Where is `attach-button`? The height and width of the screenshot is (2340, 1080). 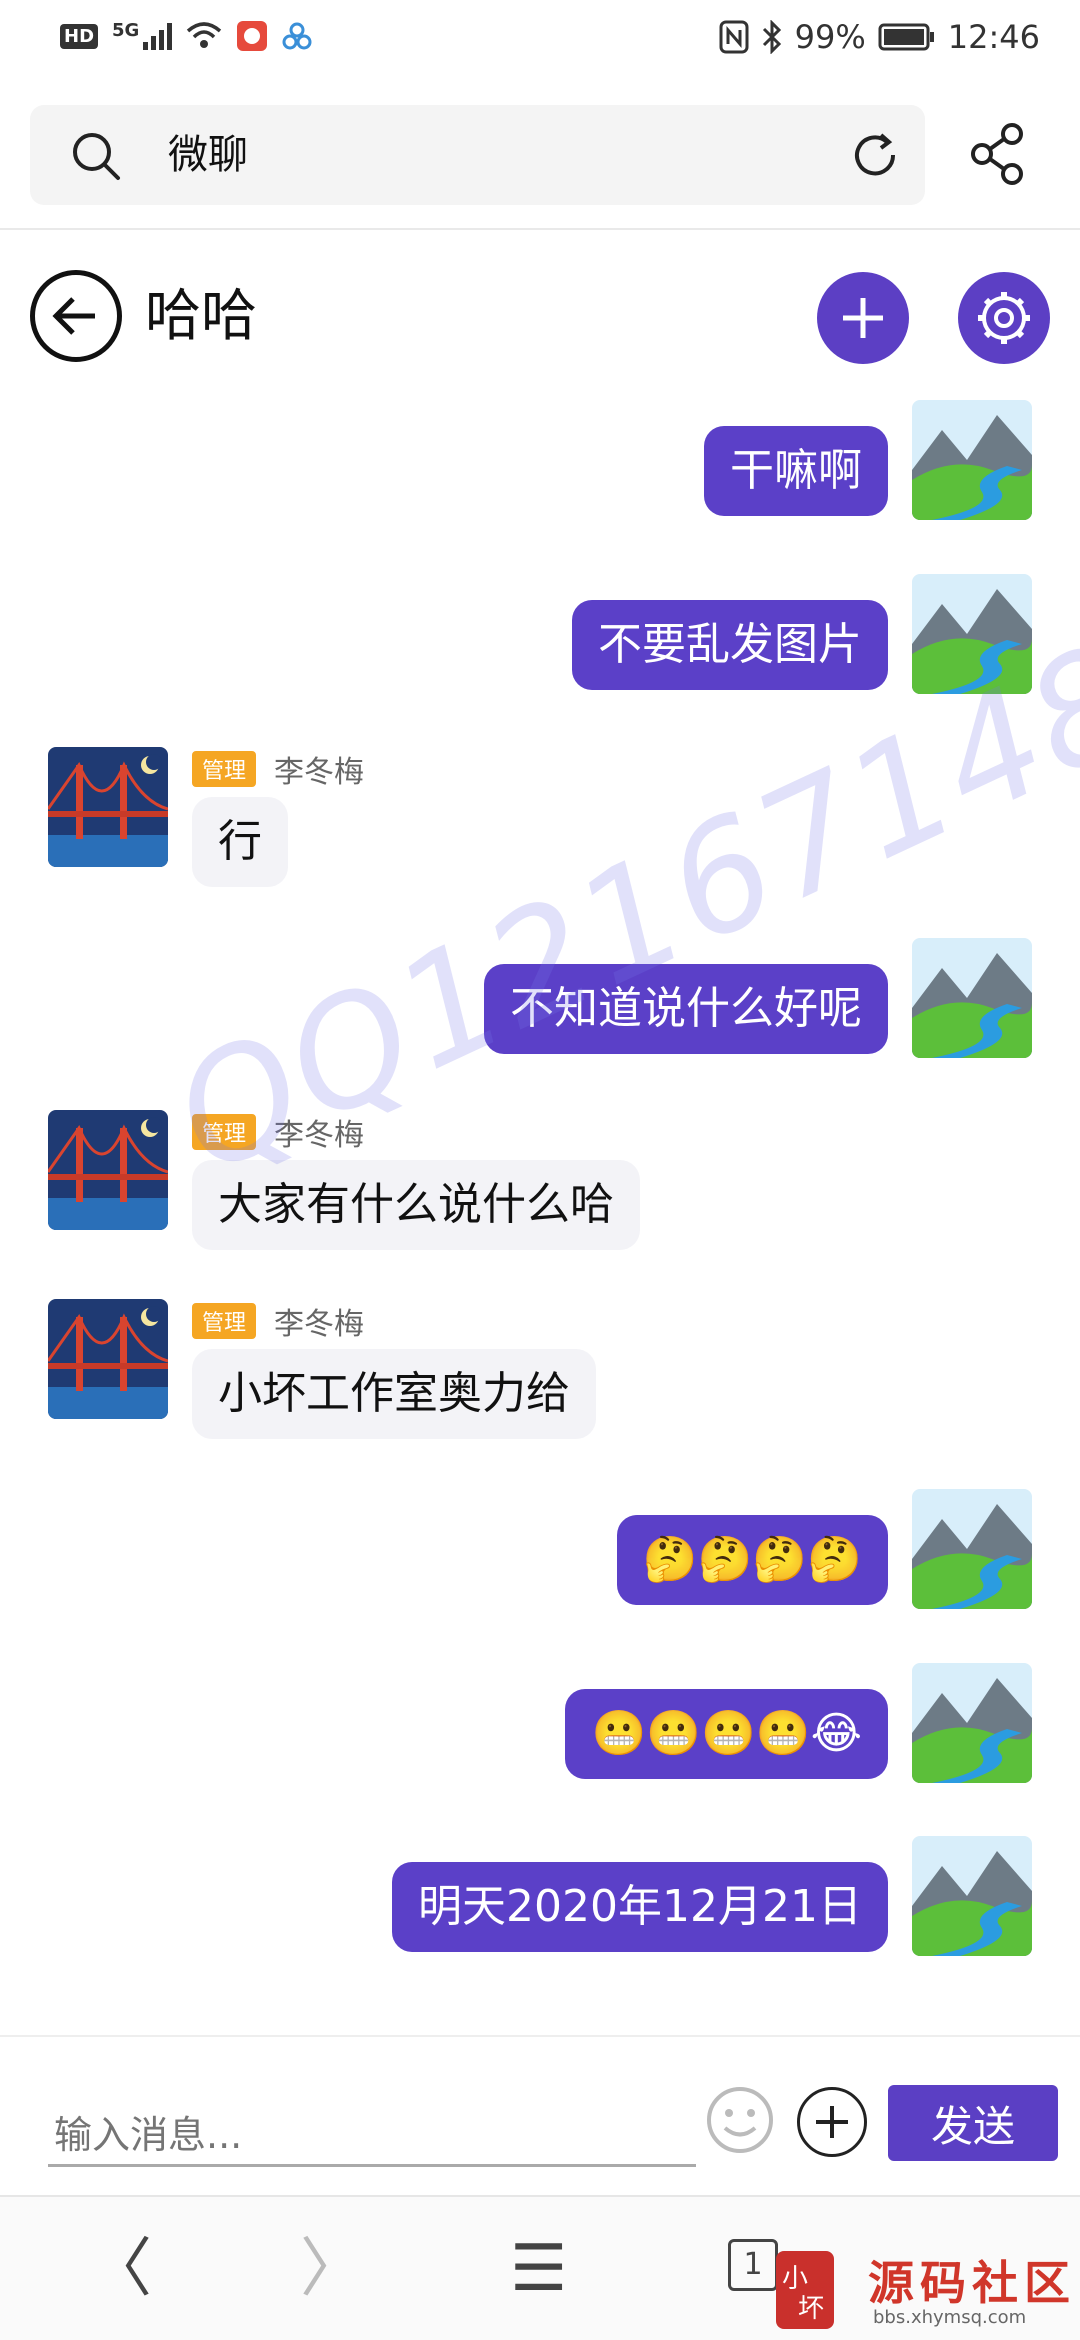
attach-button is located at coordinates (832, 2122).